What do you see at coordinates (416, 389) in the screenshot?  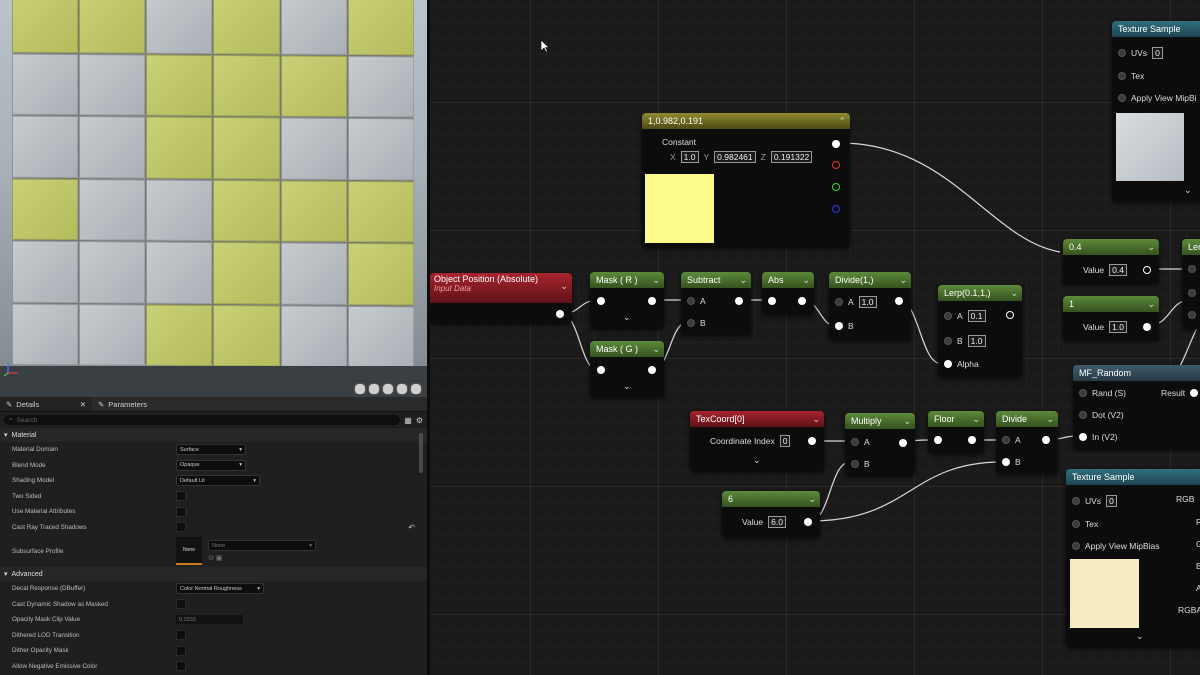 I see `mesh-preview-icon` at bounding box center [416, 389].